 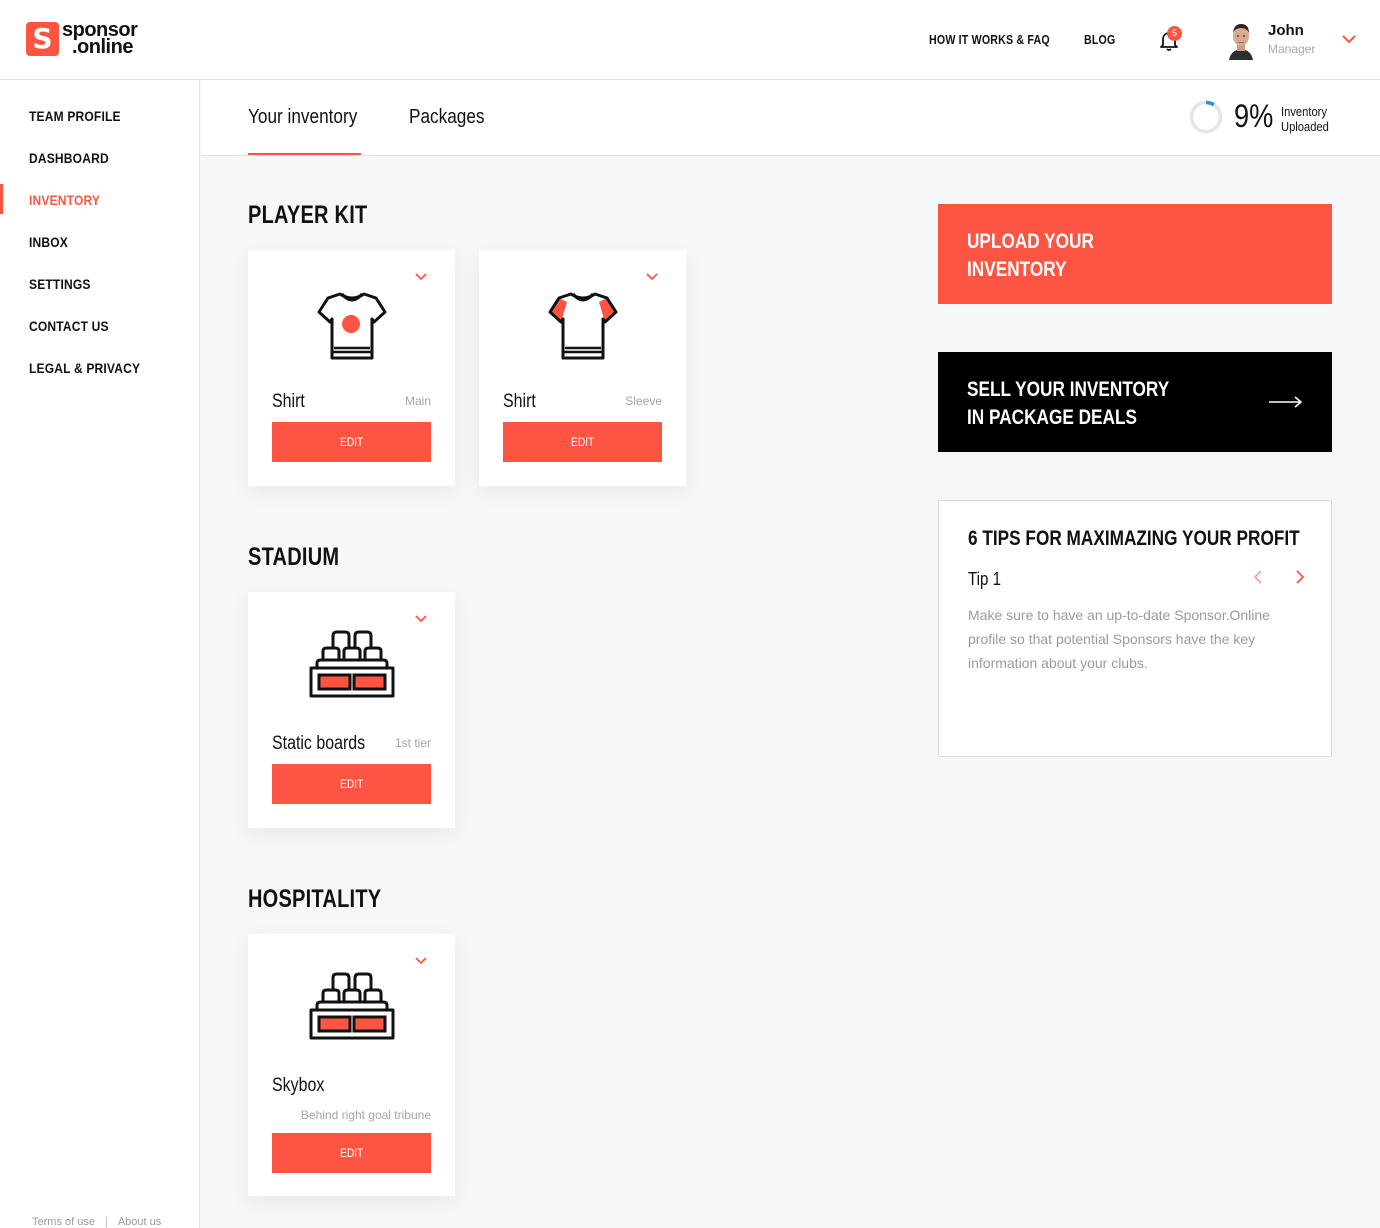 What do you see at coordinates (989, 39) in the screenshot?
I see `nav-how-it-works: HOW IT WORKS & FAQ` at bounding box center [989, 39].